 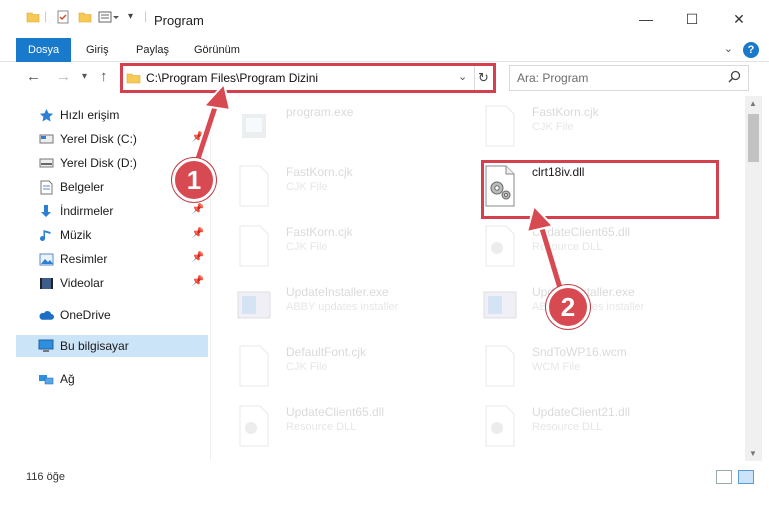 I want to click on callout-two: 2, so click(x=568, y=307).